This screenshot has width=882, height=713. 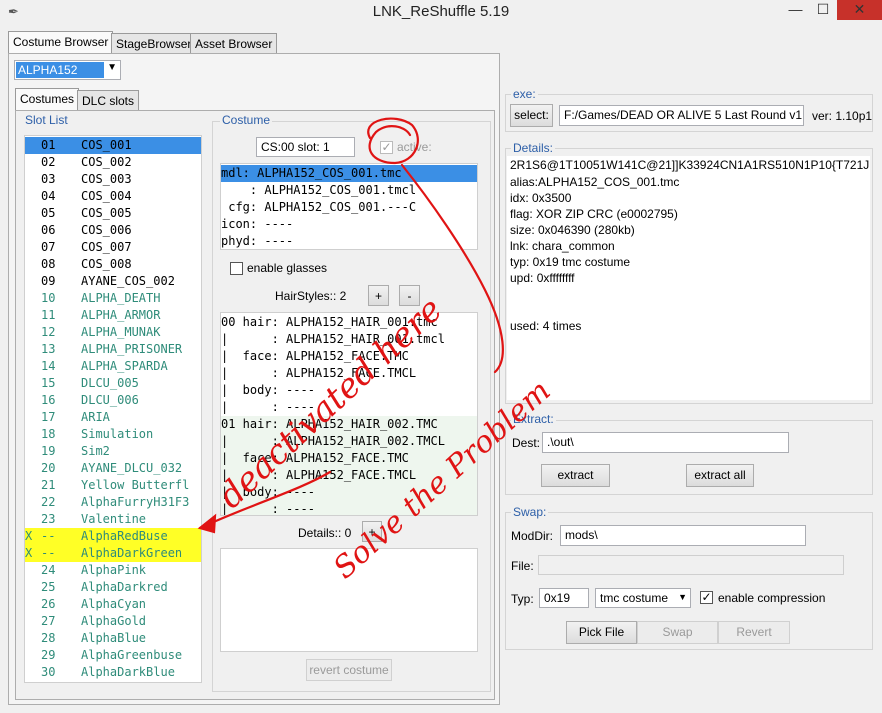 I want to click on annotation-solve-the-problem: Solve the Problem, so click(x=442, y=479).